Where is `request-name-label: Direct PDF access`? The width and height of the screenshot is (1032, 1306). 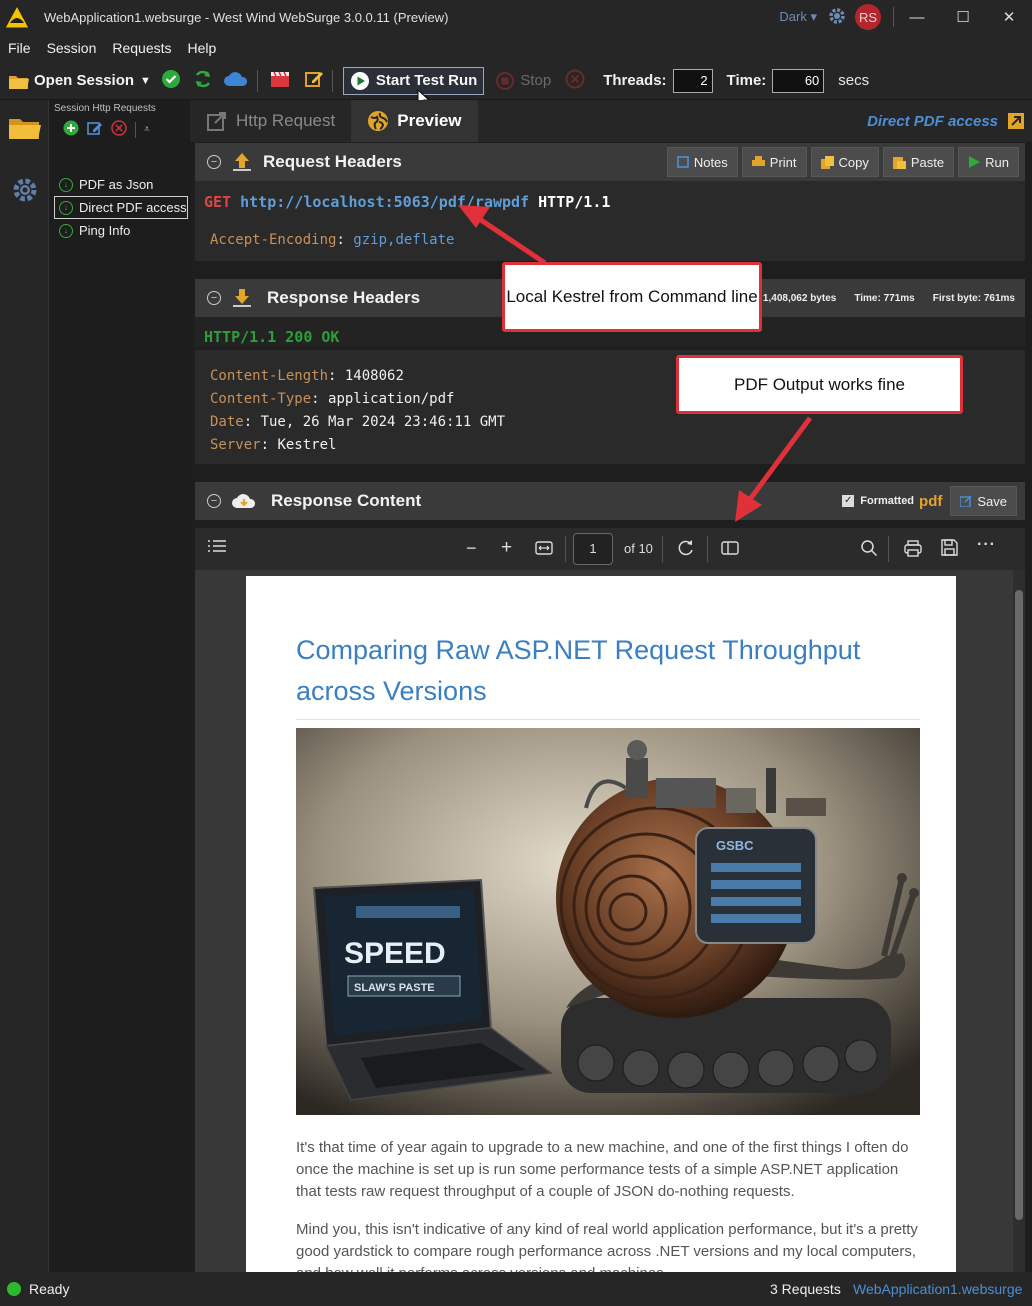
request-name-label: Direct PDF access is located at coordinates (932, 121).